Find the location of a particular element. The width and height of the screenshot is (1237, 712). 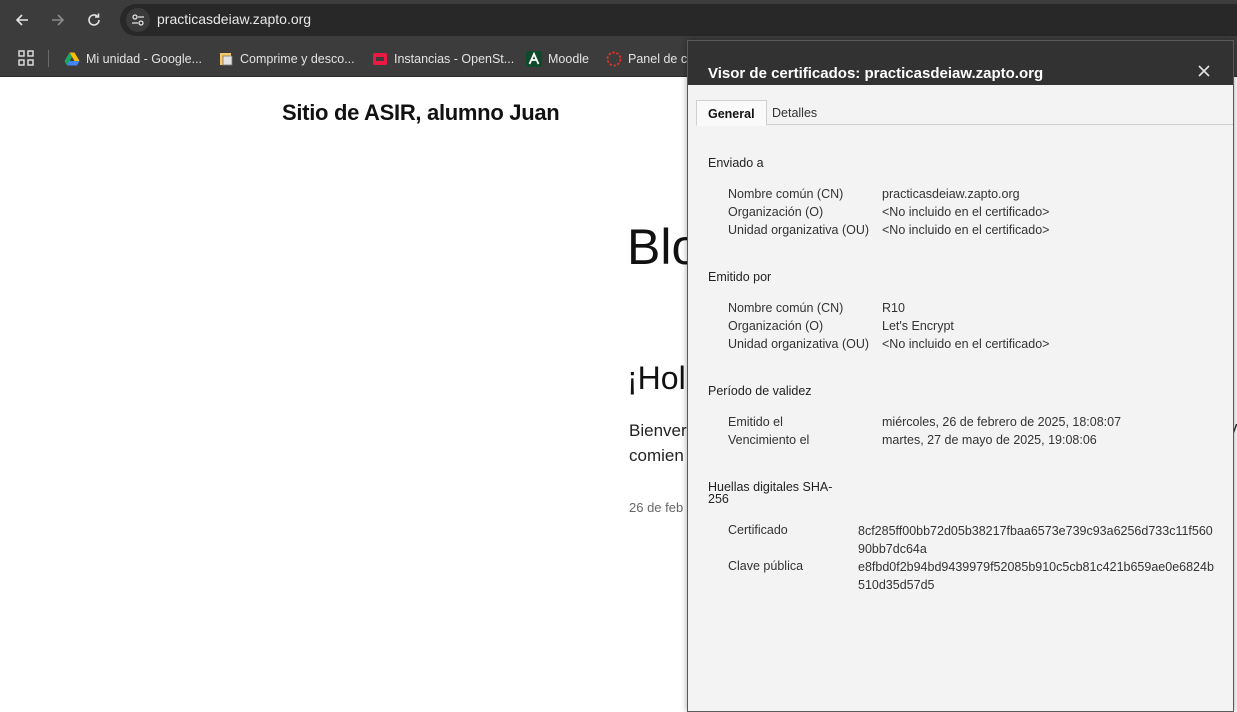

field-value: R10 is located at coordinates (893, 308).